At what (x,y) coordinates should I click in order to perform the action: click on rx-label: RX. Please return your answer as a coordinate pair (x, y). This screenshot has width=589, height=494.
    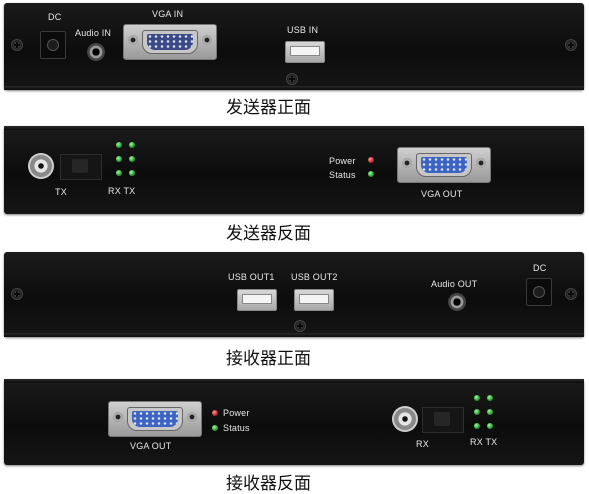
    Looking at the image, I should click on (422, 444).